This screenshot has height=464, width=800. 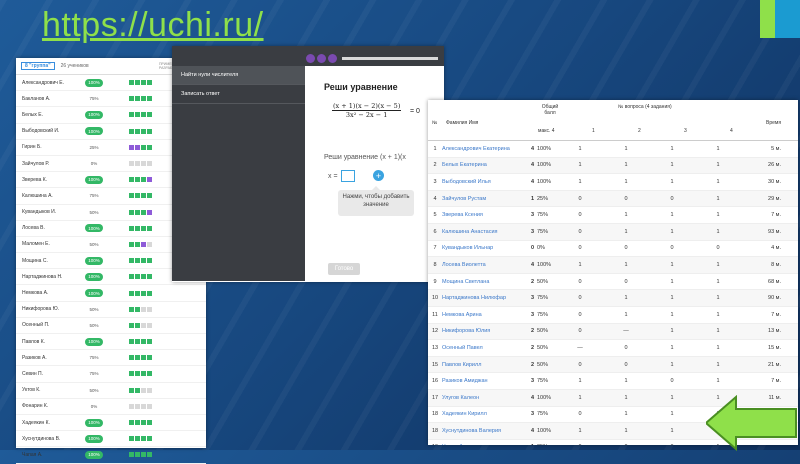 I want to click on site-url: https://uchi.ru/, so click(x=153, y=25).